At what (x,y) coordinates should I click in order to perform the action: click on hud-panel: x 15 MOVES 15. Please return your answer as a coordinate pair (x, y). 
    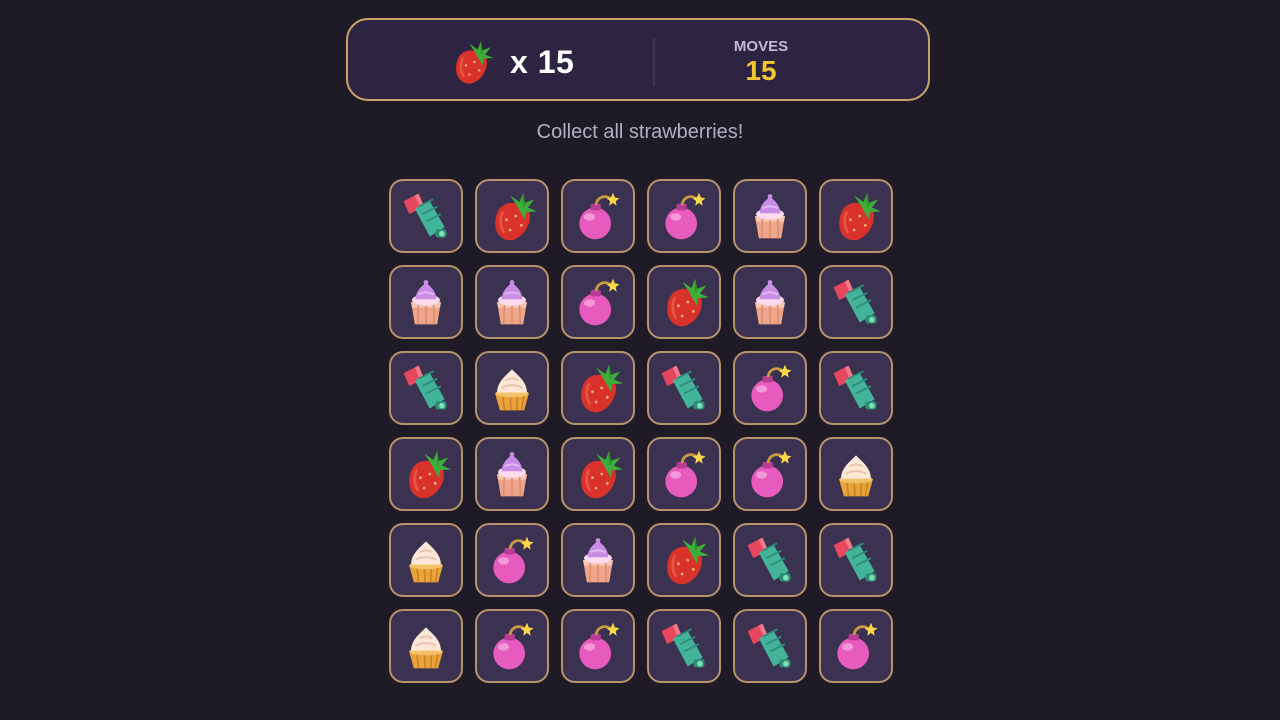
    Looking at the image, I should click on (638, 59).